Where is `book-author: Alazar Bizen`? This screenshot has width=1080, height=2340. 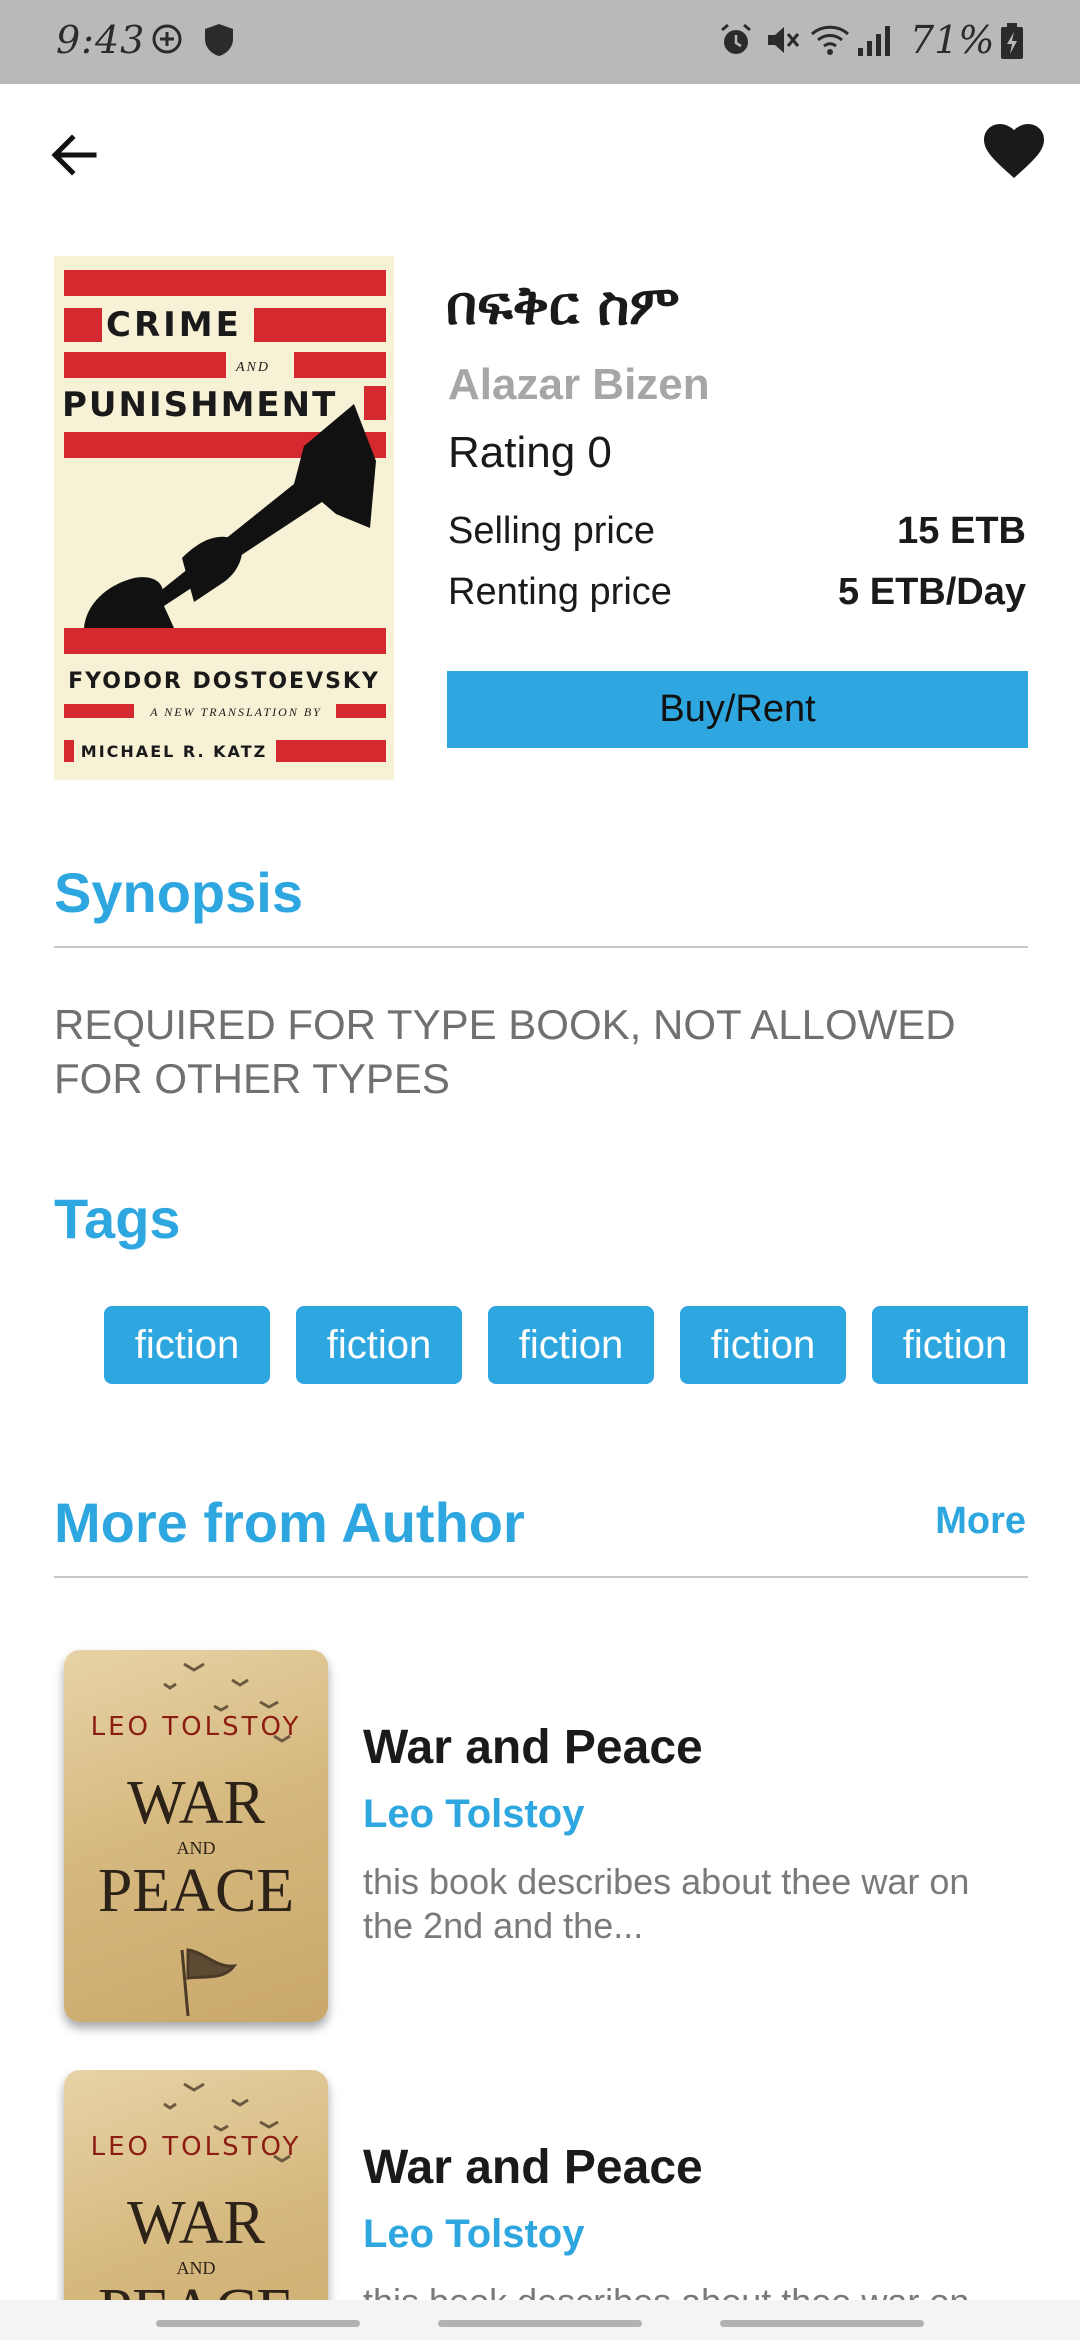
book-author: Alazar Bizen is located at coordinates (579, 385).